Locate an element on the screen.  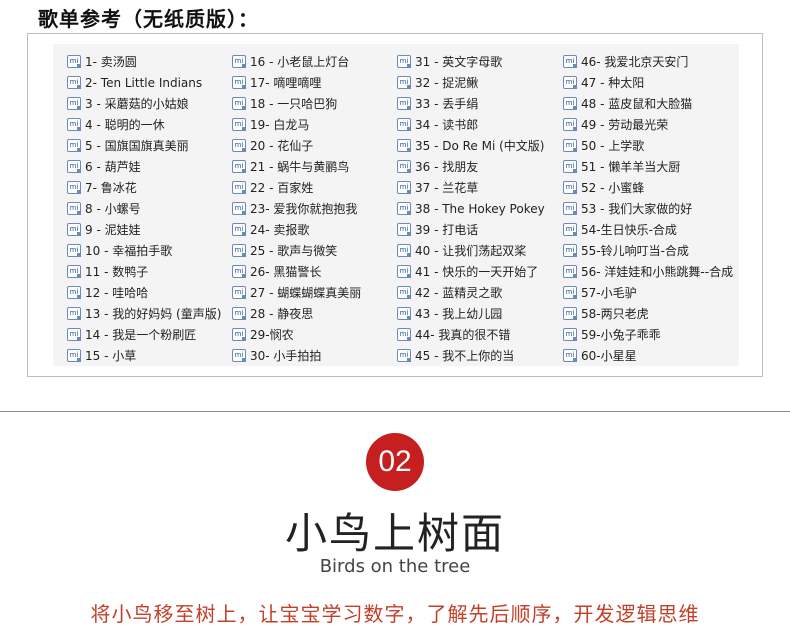
song-item: mi 8 - 小螺号 is located at coordinates (144, 208).